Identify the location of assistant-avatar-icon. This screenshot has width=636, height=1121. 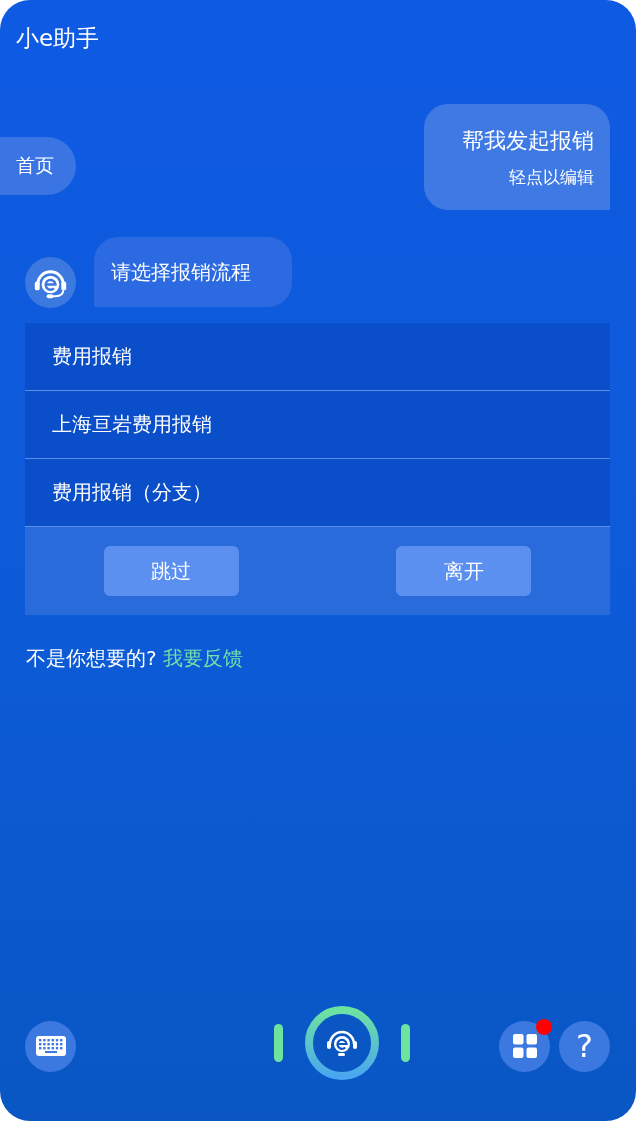
(50, 282).